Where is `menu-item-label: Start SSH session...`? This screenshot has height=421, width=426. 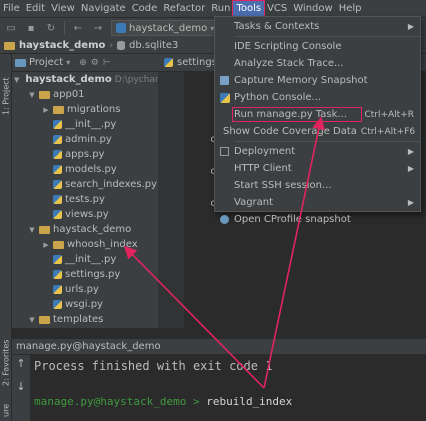 menu-item-label: Start SSH session... is located at coordinates (283, 185).